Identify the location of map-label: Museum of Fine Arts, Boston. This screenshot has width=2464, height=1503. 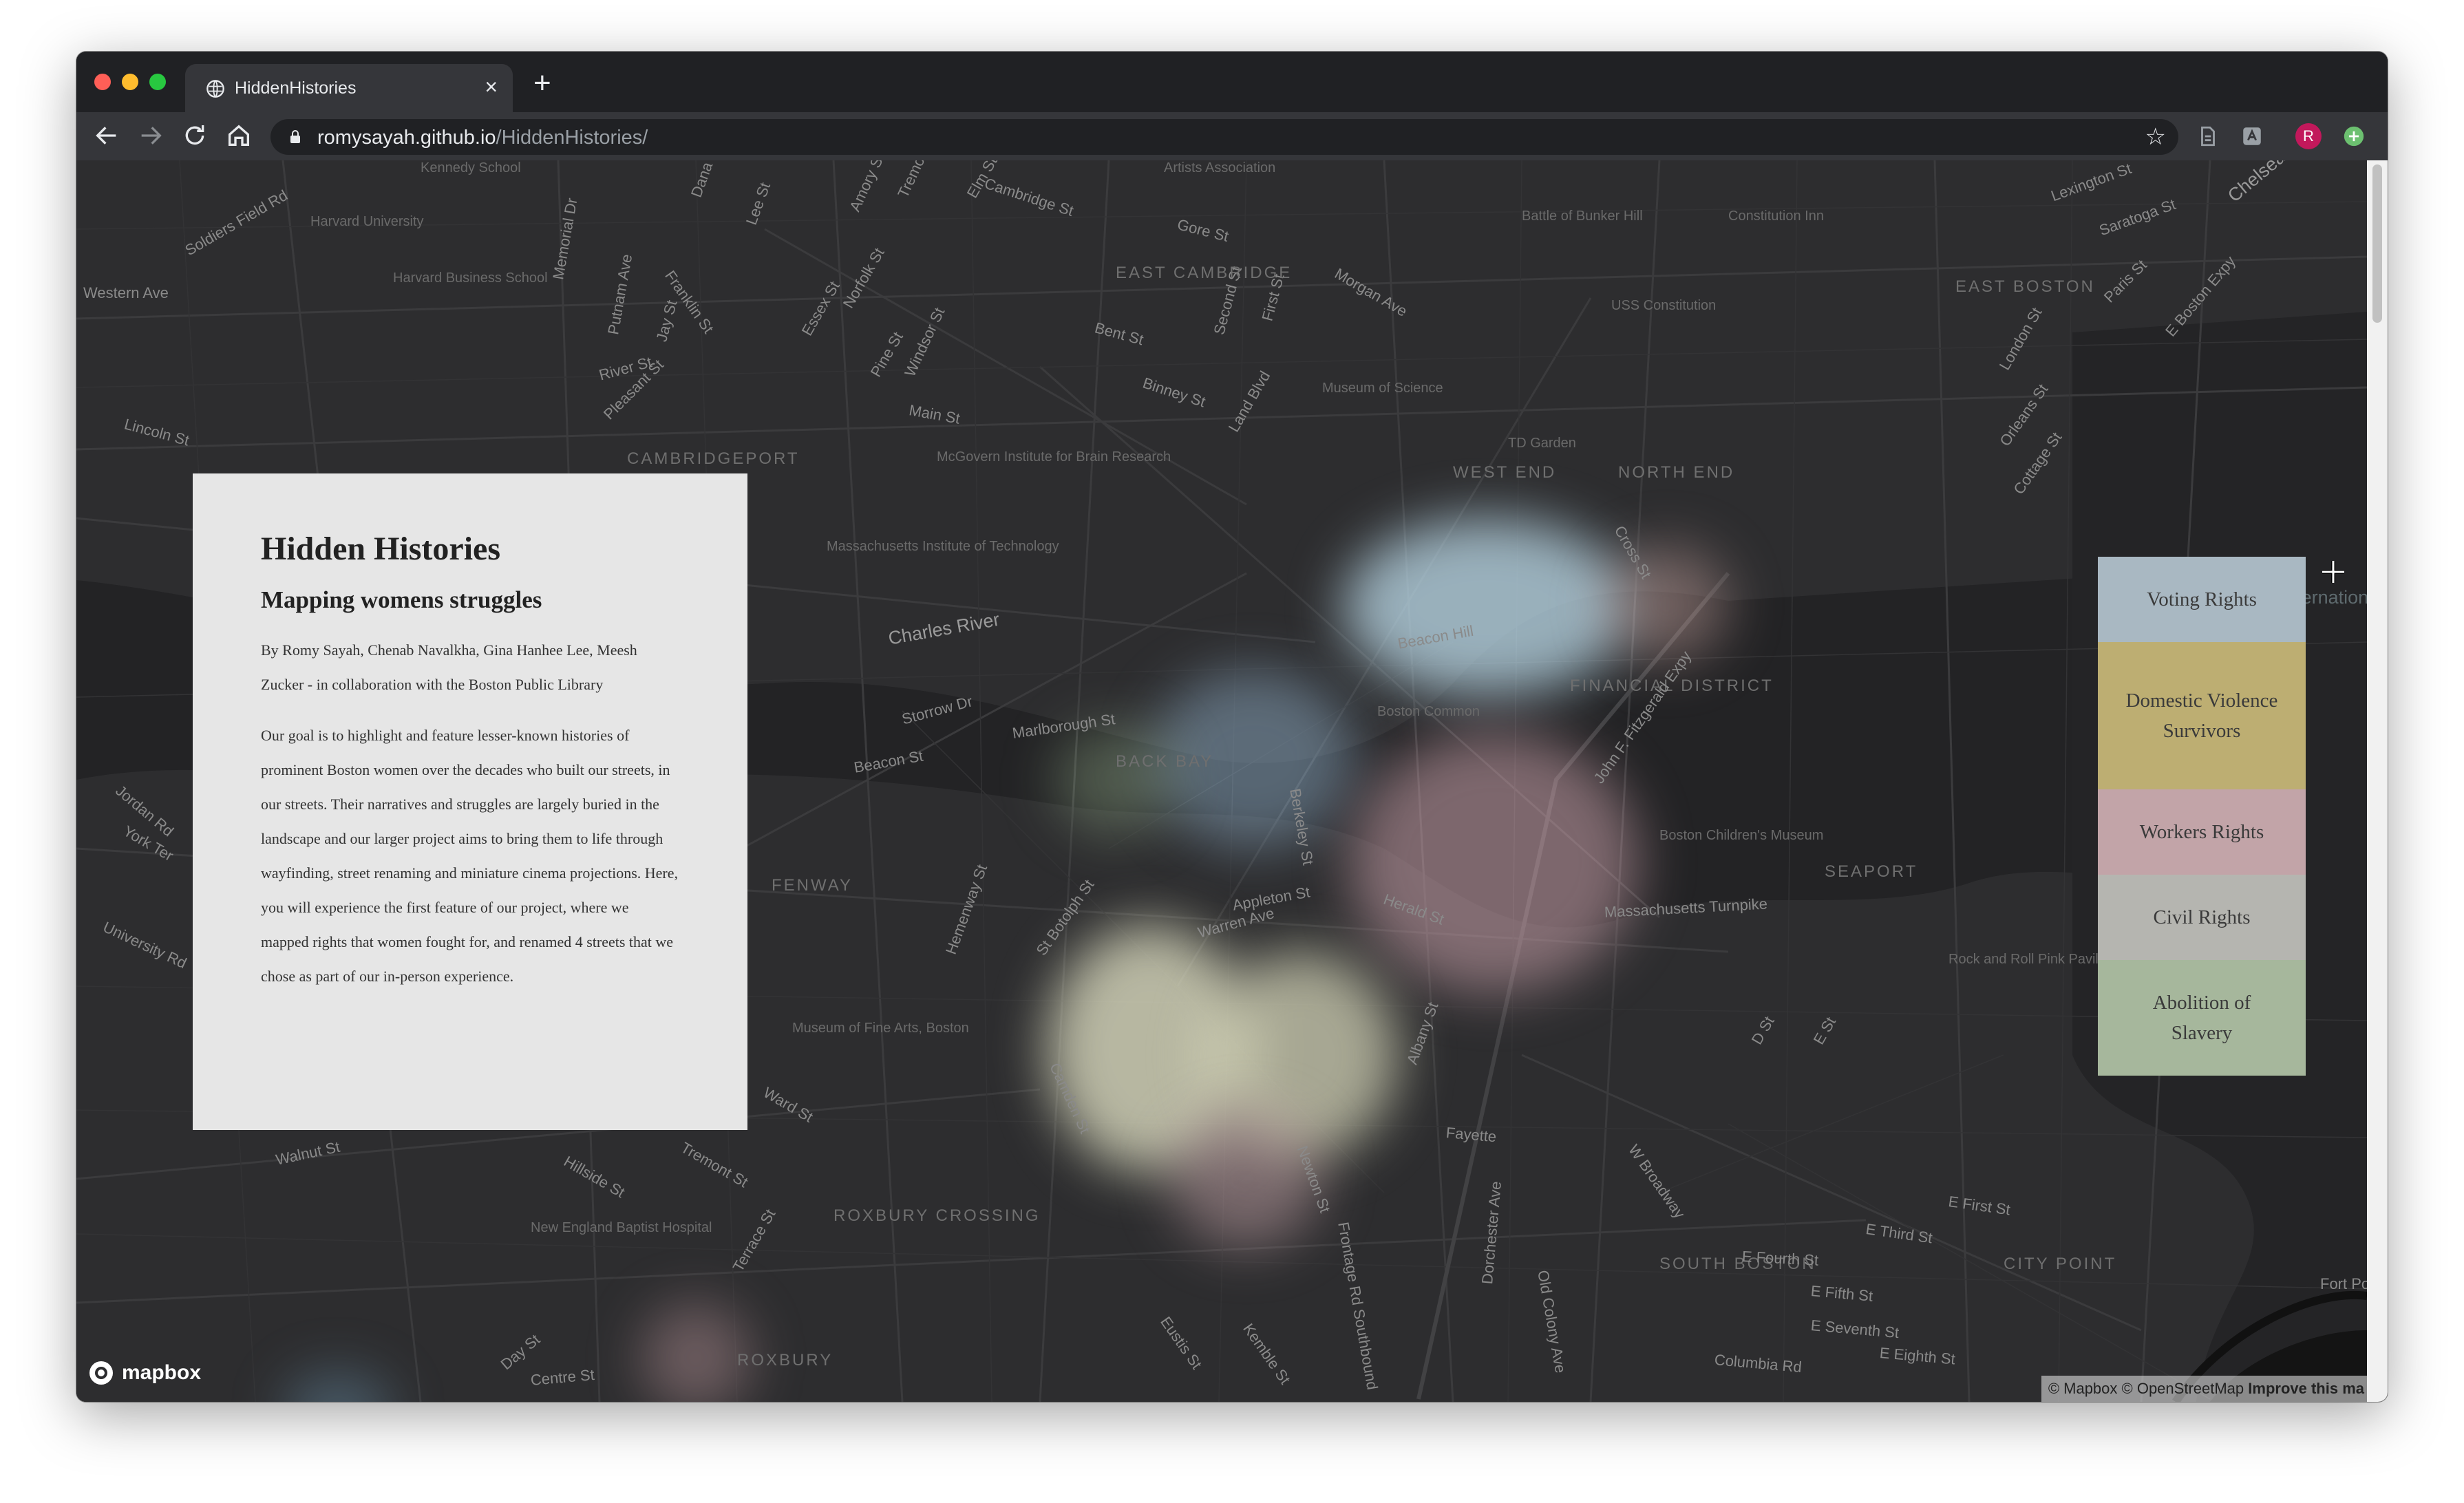
(880, 1028).